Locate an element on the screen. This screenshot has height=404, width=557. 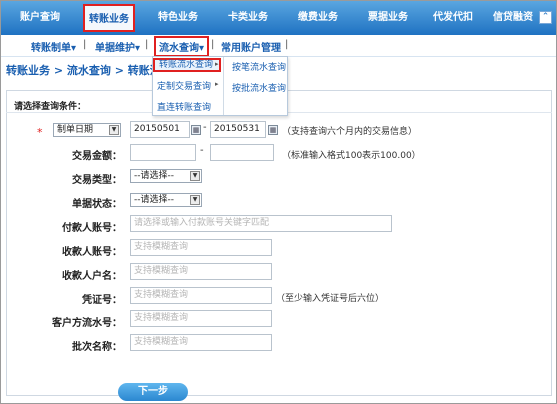
client-serial-input: 支持模糊查询 is located at coordinates (201, 318).